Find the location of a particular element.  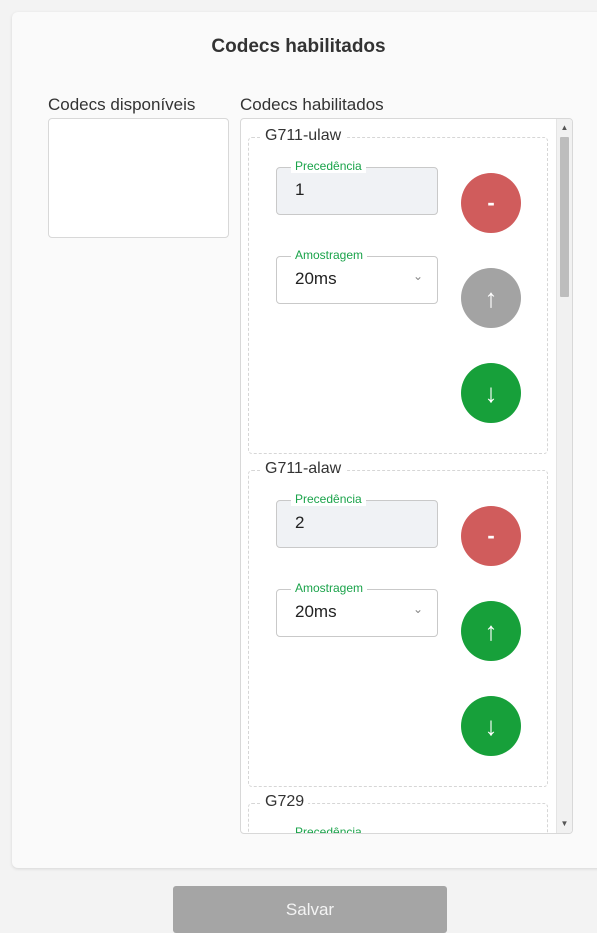

precedence-field: Precedência is located at coordinates (328, 829).